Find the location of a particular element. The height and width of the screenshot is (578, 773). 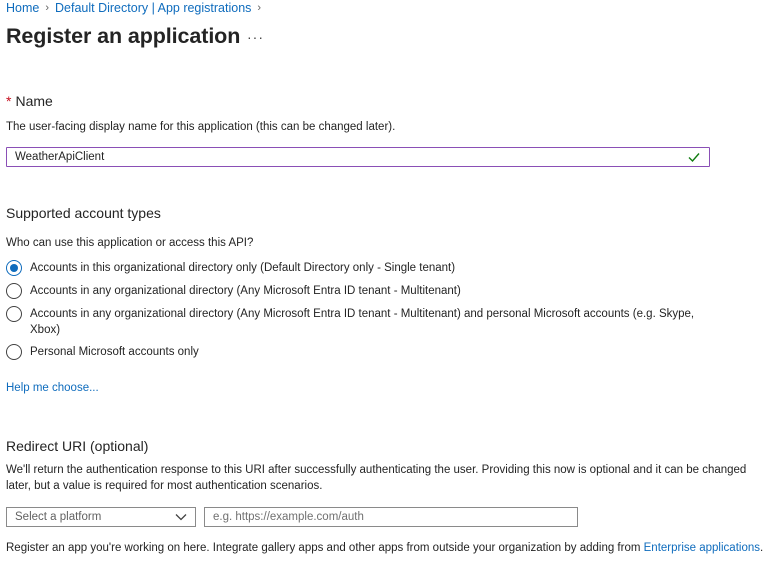

required-marker: * is located at coordinates (9, 101).